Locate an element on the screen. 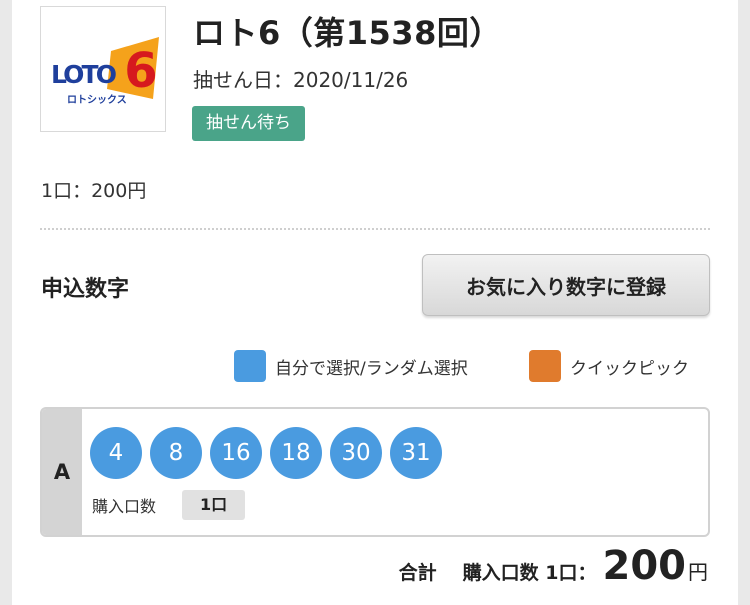 Image resolution: width=750 pixels, height=605 pixels. logo-wordmark: LOTO is located at coordinates (84, 74).